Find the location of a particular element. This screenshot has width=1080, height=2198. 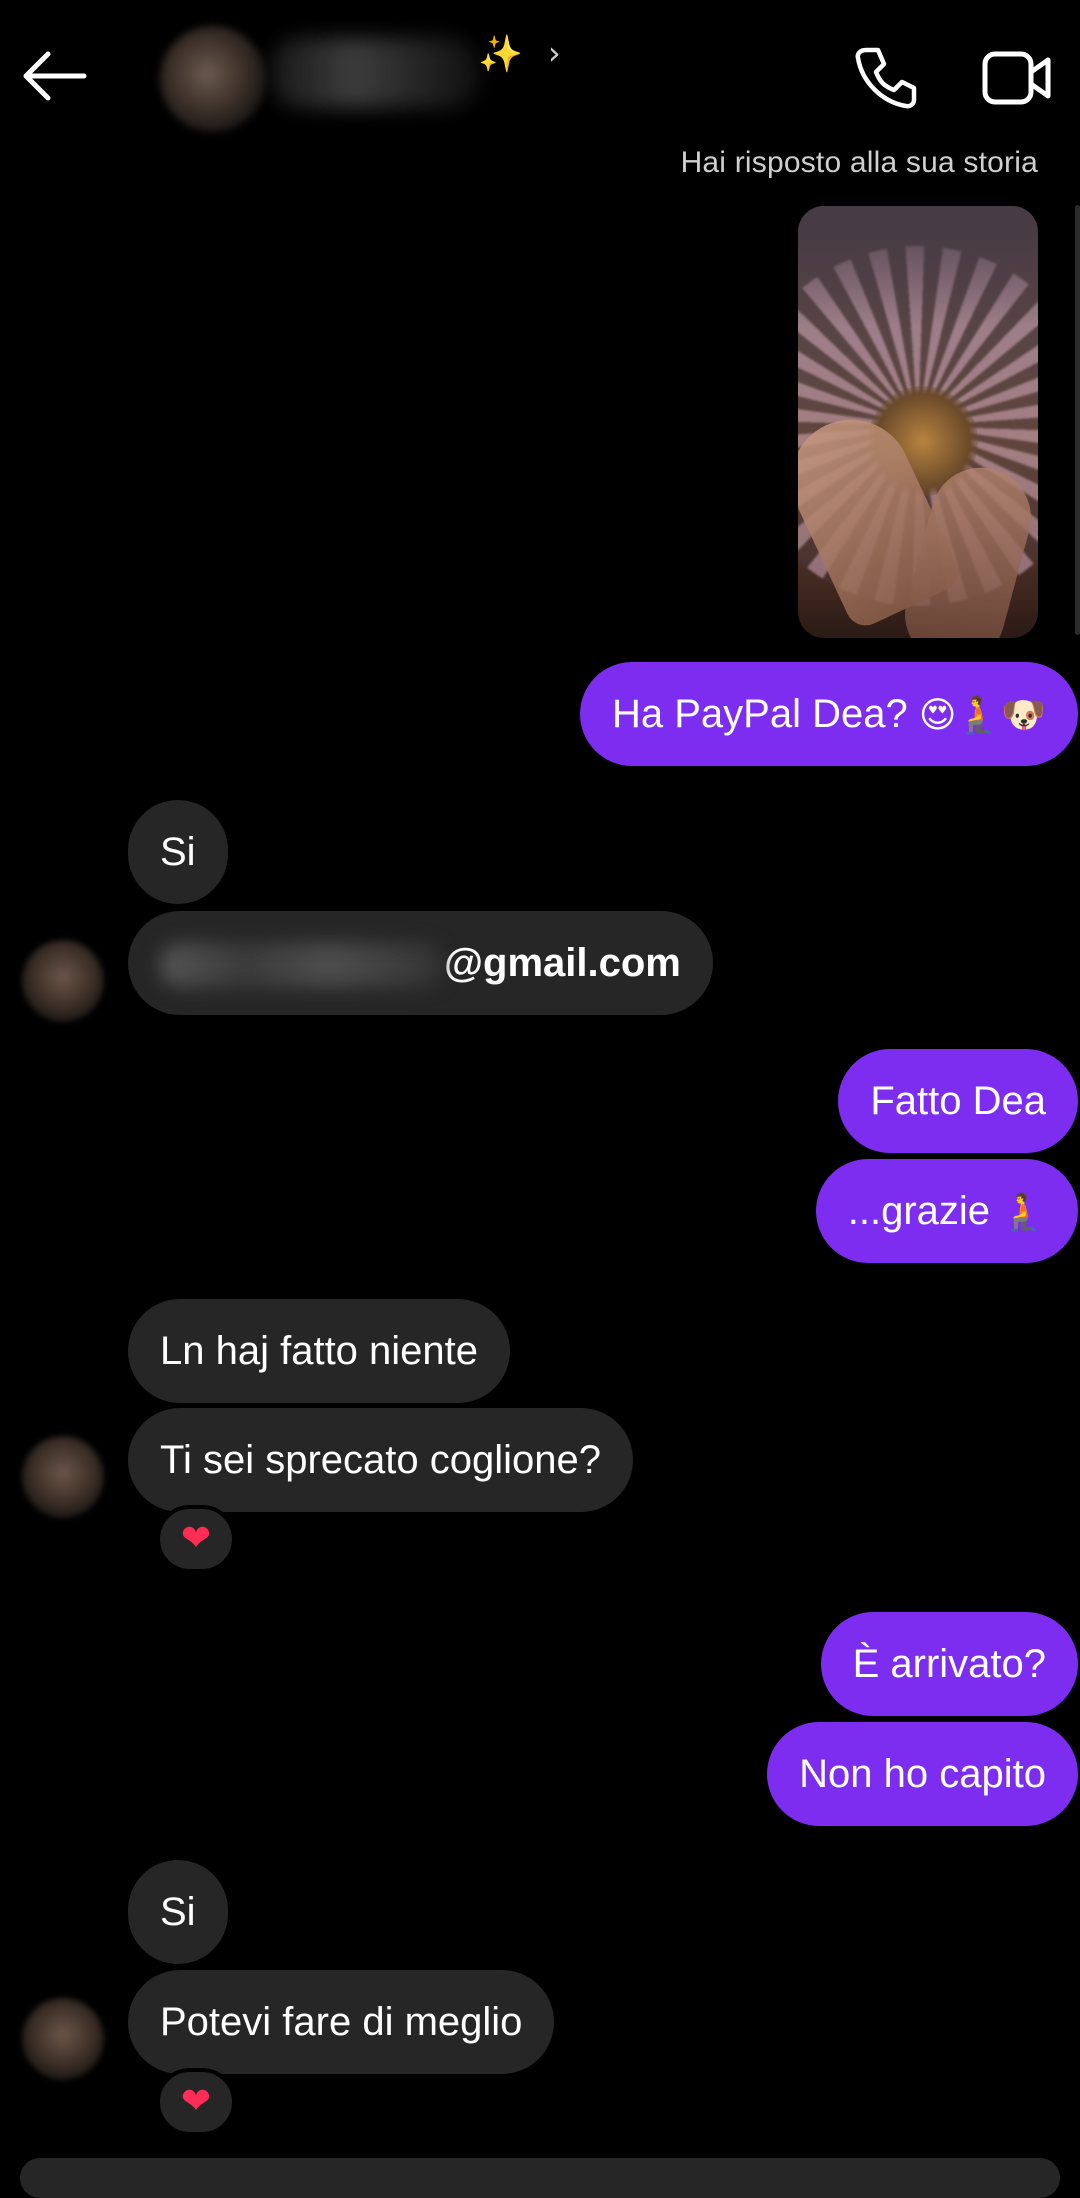

story-preview-image is located at coordinates (918, 422).